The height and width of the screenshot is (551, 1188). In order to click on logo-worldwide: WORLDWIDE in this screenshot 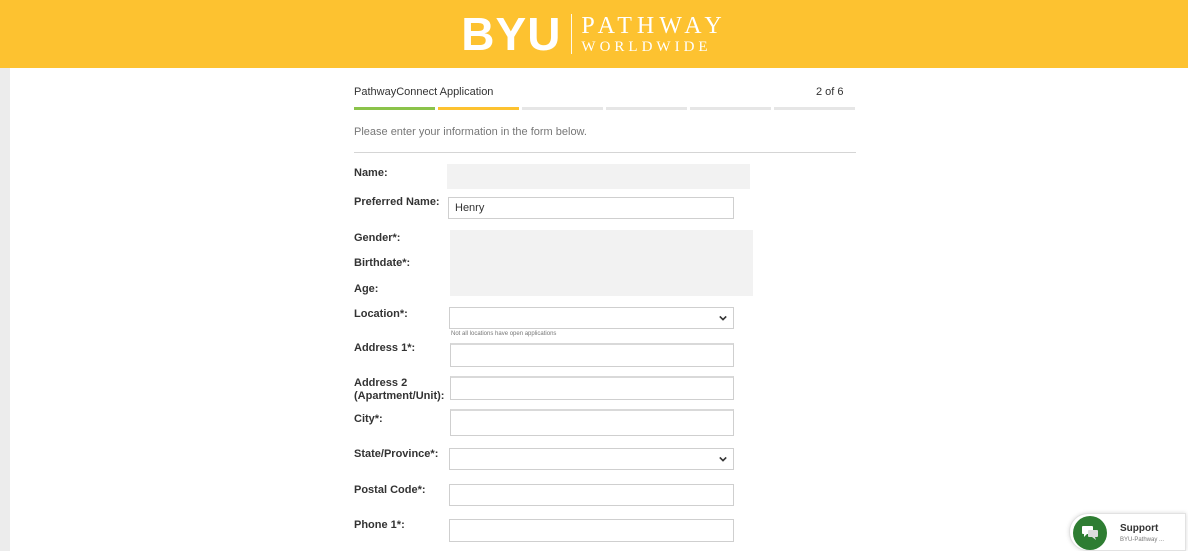, I will do `click(646, 46)`.